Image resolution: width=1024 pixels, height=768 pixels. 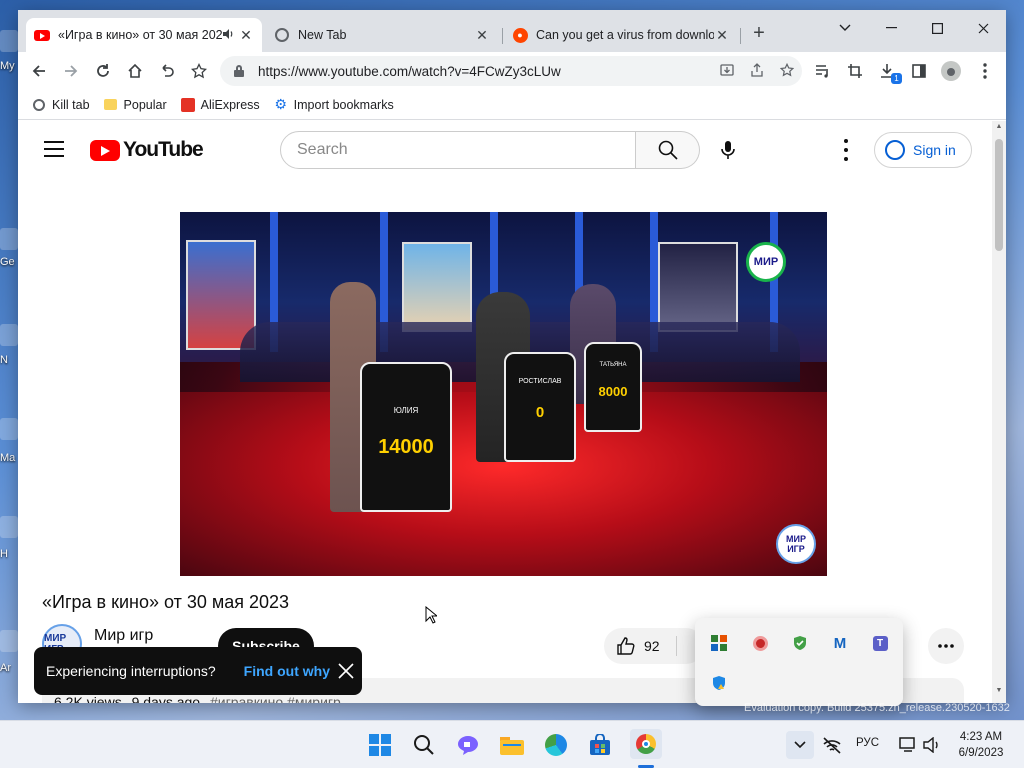 What do you see at coordinates (787, 71) in the screenshot?
I see `star-icon` at bounding box center [787, 71].